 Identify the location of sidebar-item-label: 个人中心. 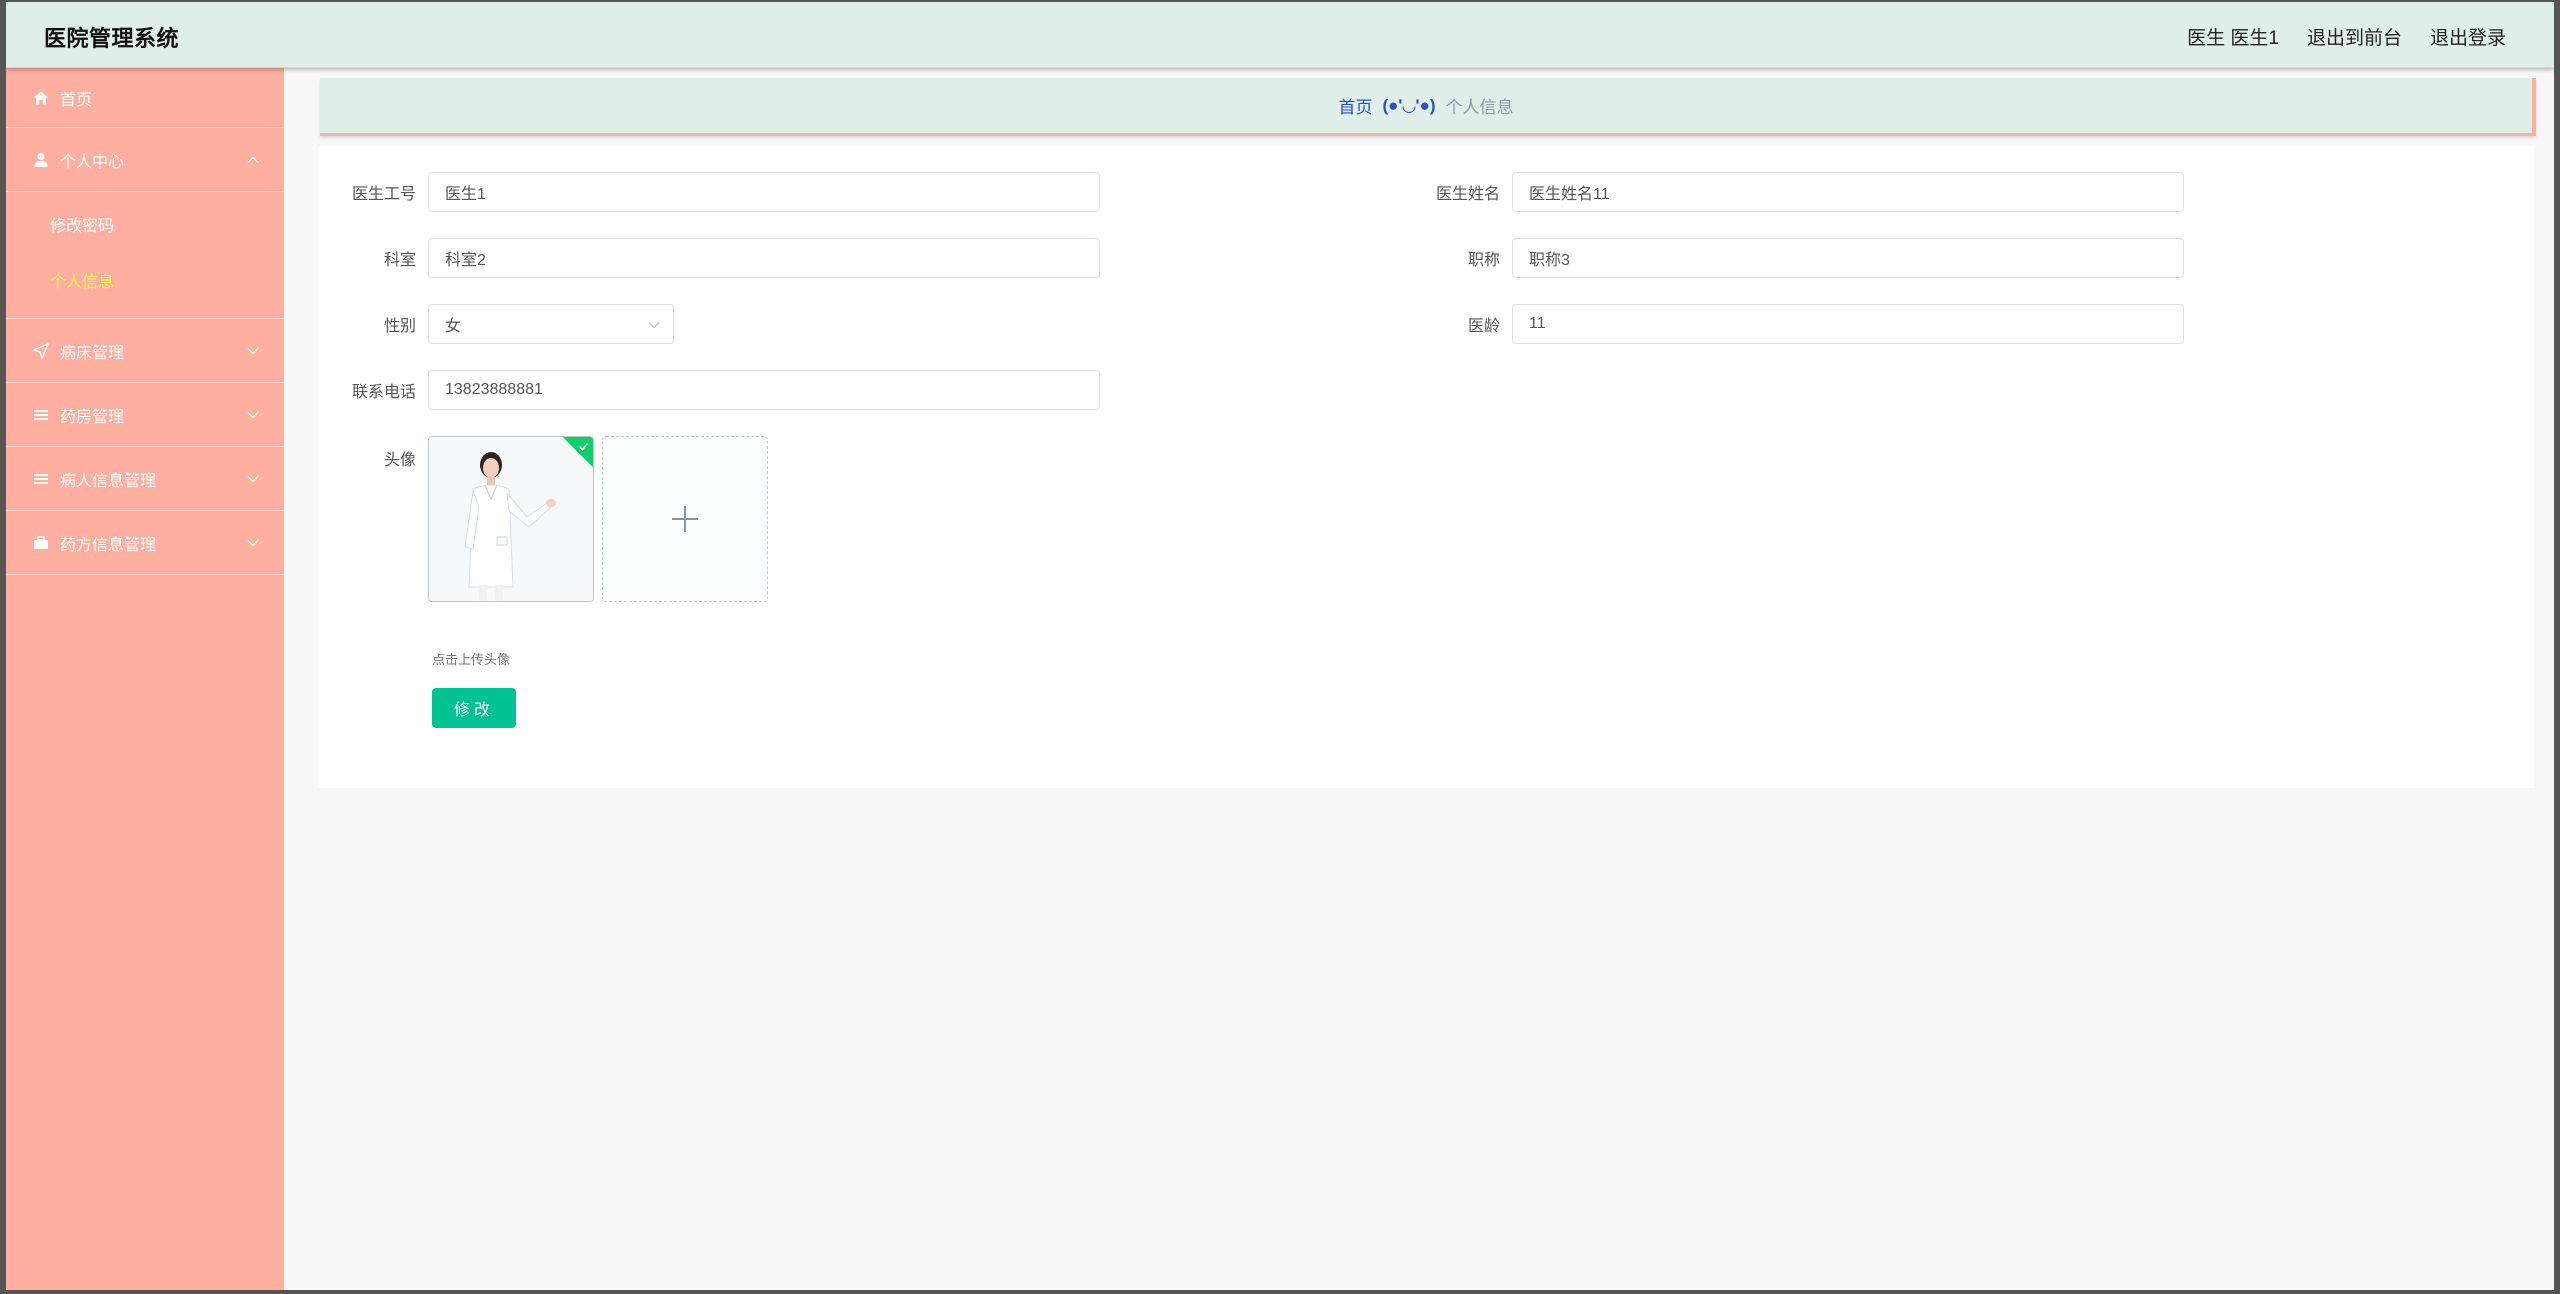
(92, 162).